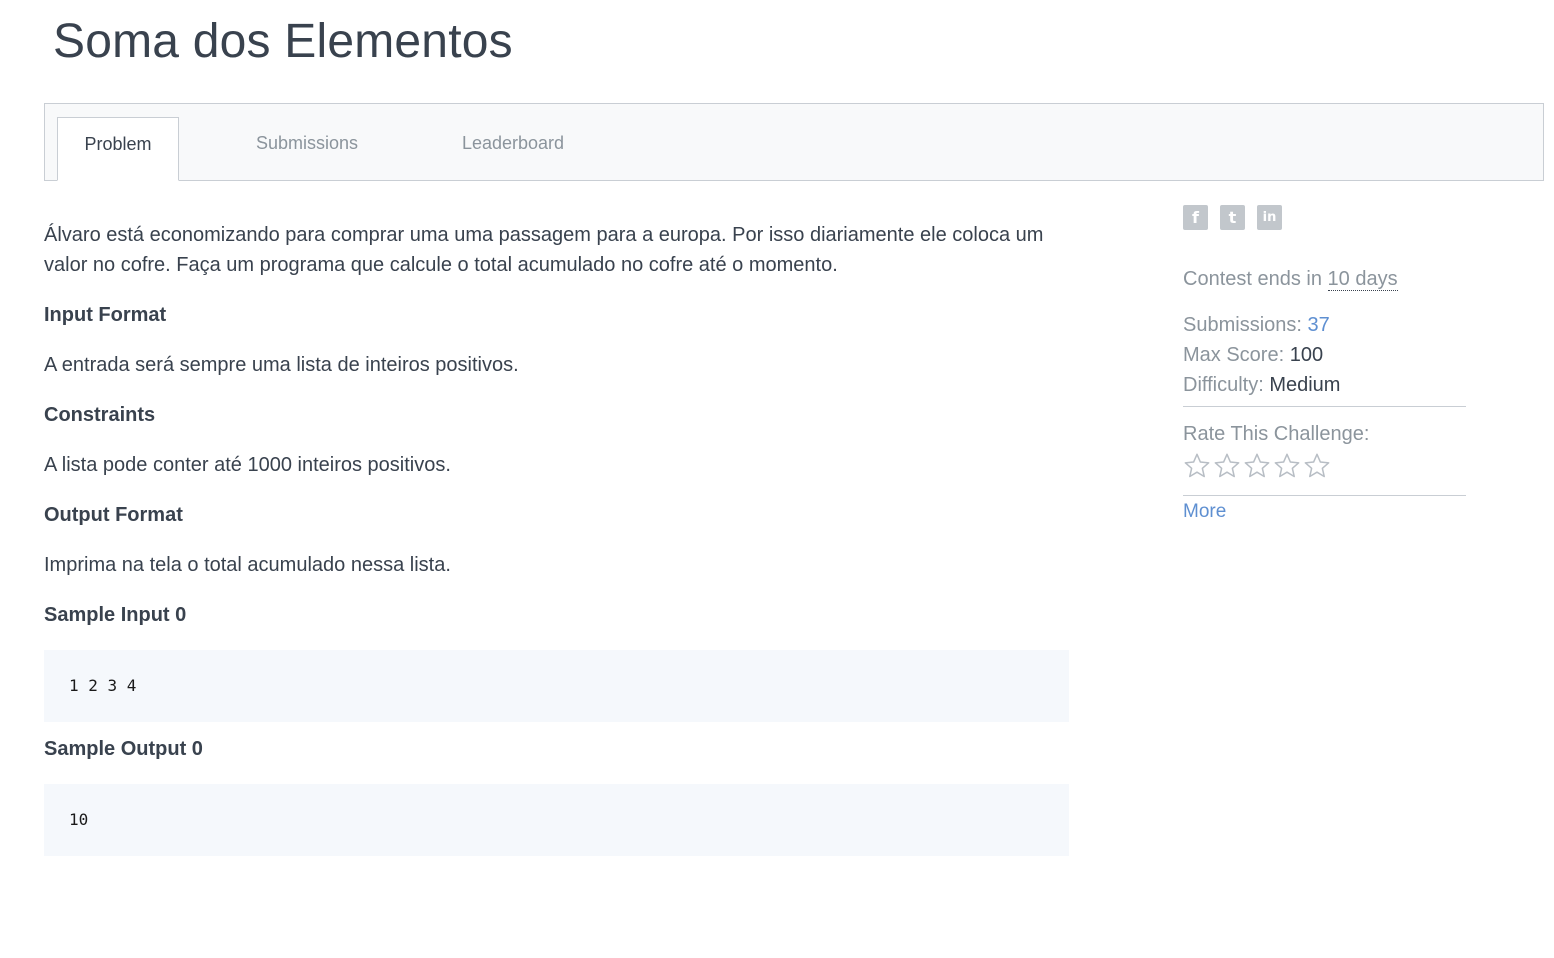 The image size is (1554, 958). Describe the element at coordinates (1232, 217) in the screenshot. I see `twitter-icon: t` at that location.